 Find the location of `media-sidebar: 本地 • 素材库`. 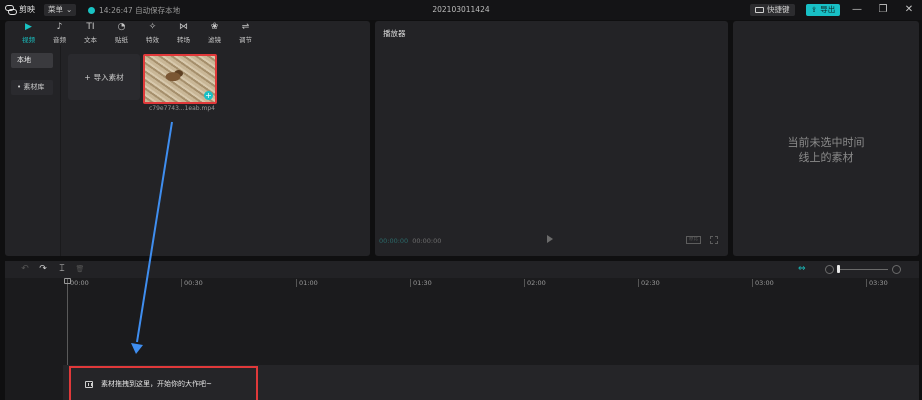

media-sidebar: 本地 • 素材库 is located at coordinates (33, 150).